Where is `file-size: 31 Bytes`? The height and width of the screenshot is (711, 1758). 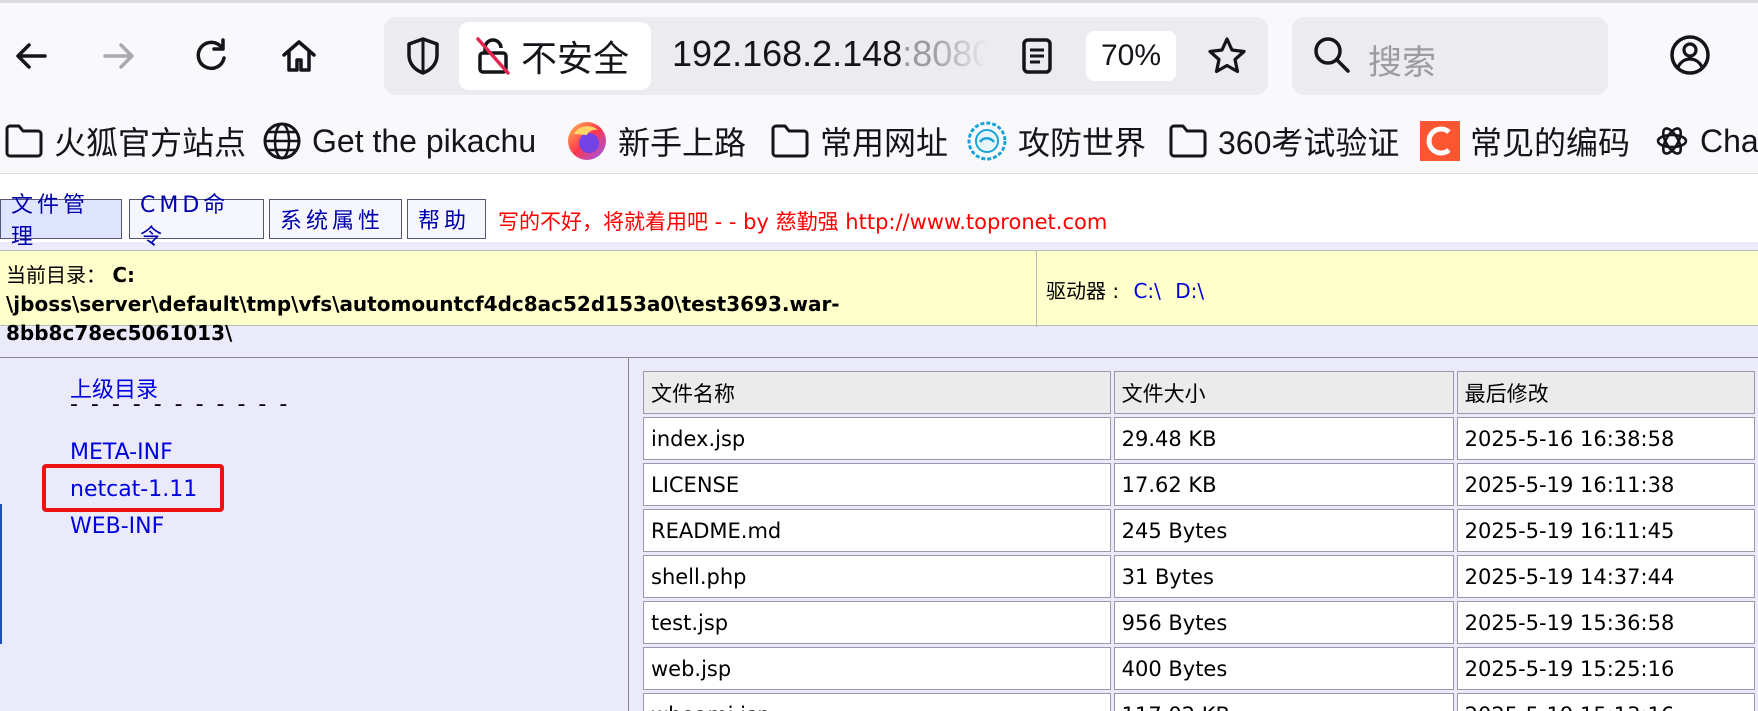
file-size: 31 Bytes is located at coordinates (1283, 576).